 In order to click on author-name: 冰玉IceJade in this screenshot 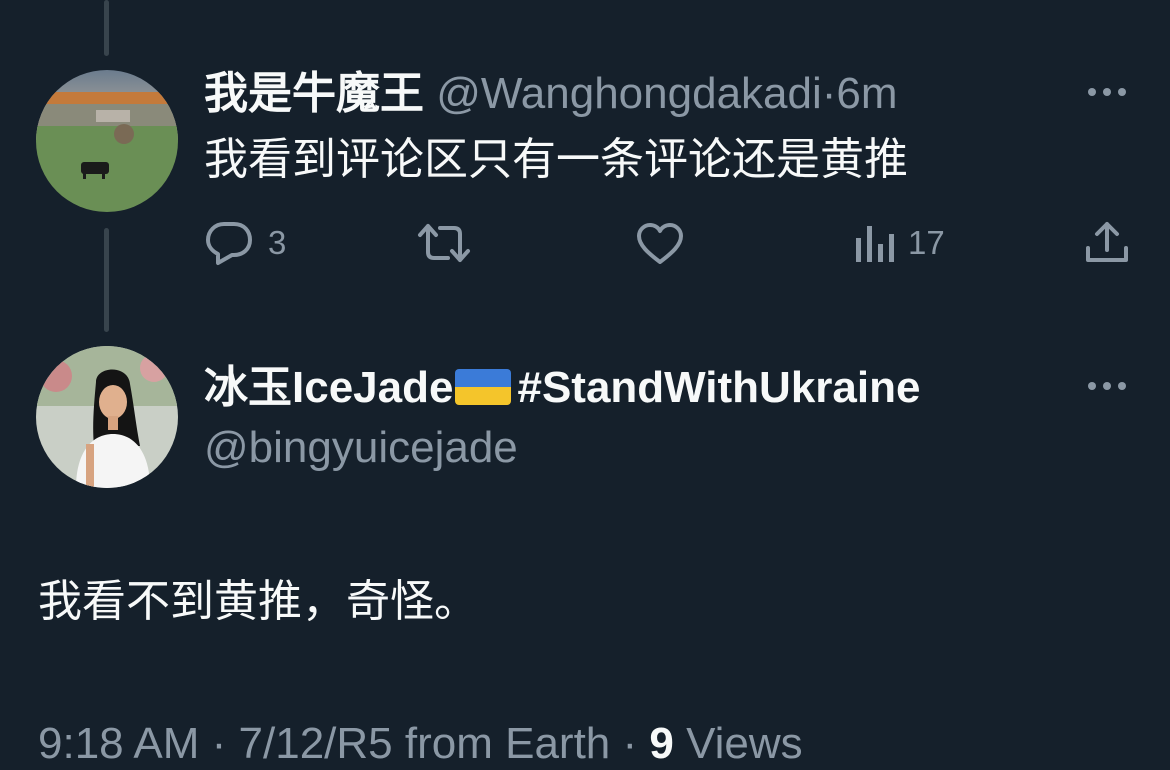, I will do `click(328, 387)`.